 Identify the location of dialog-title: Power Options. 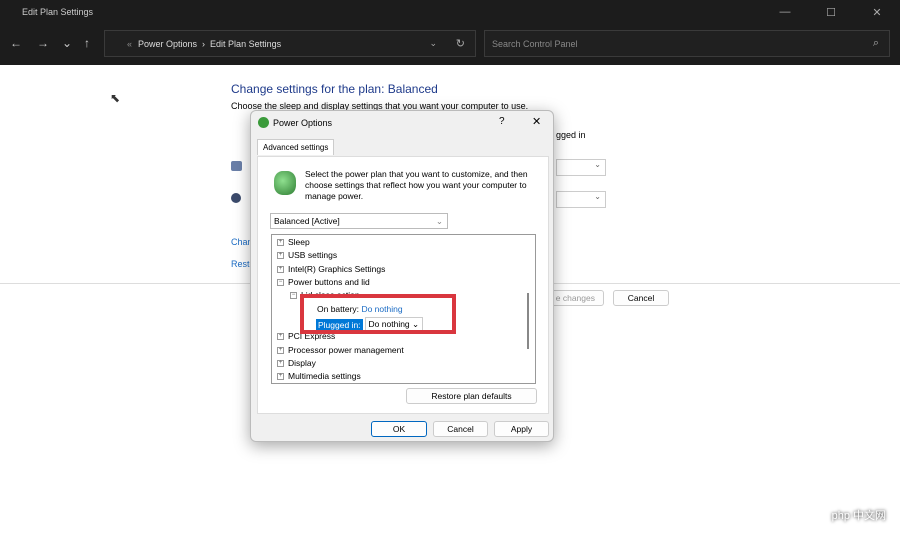
(303, 123).